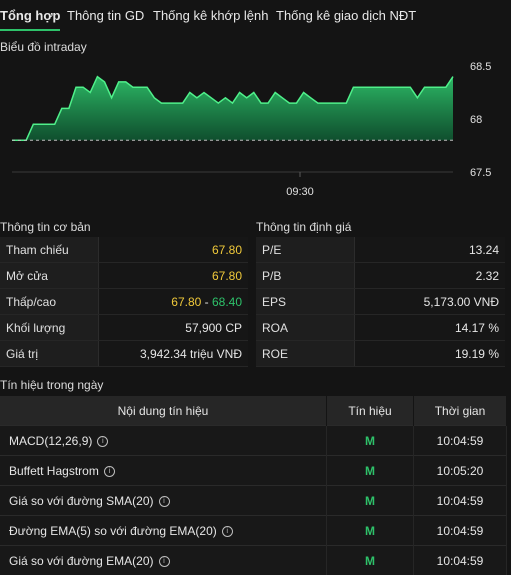 The image size is (511, 575). I want to click on table-row: P/E 13.24, so click(380, 250).